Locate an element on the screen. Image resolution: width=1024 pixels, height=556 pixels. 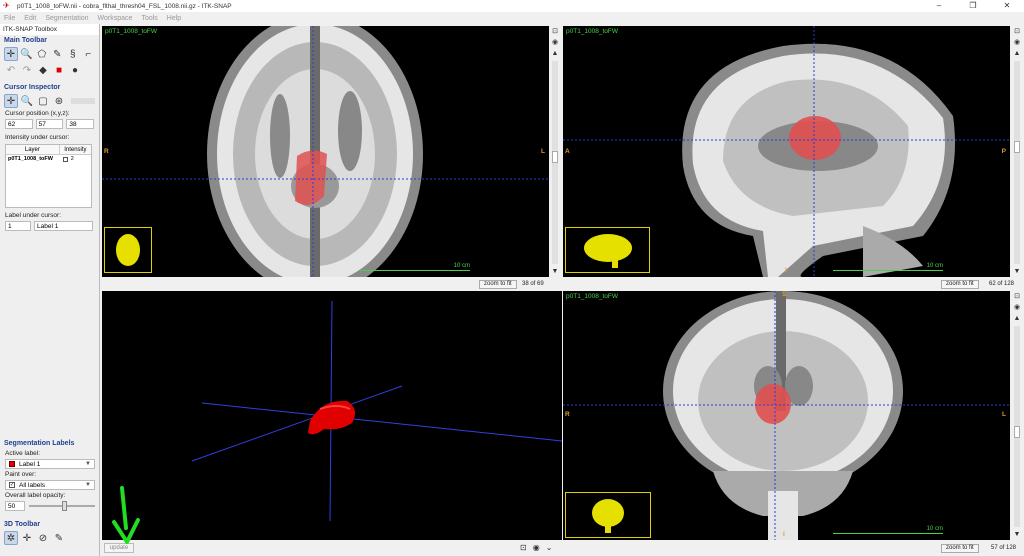
redo-icon: ↷ is located at coordinates (27, 70).